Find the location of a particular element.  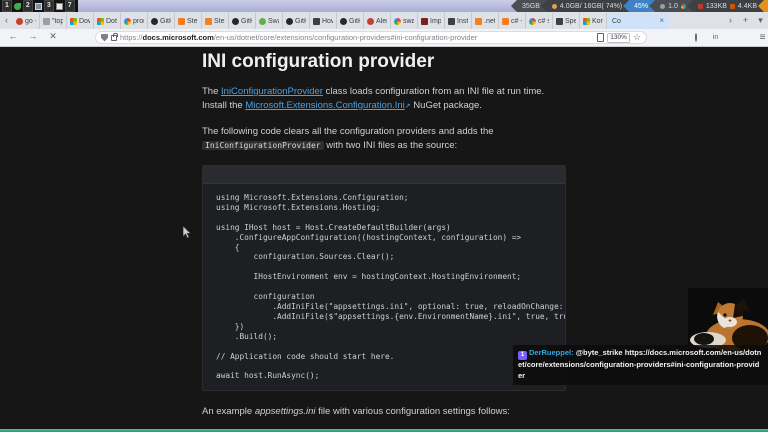

browser-tab: "top is located at coordinates (53, 21).